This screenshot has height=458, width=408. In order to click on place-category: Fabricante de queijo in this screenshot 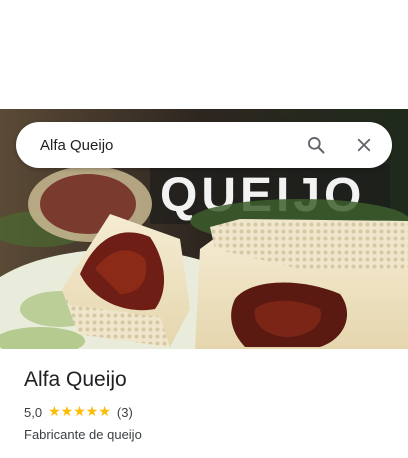, I will do `click(83, 434)`.